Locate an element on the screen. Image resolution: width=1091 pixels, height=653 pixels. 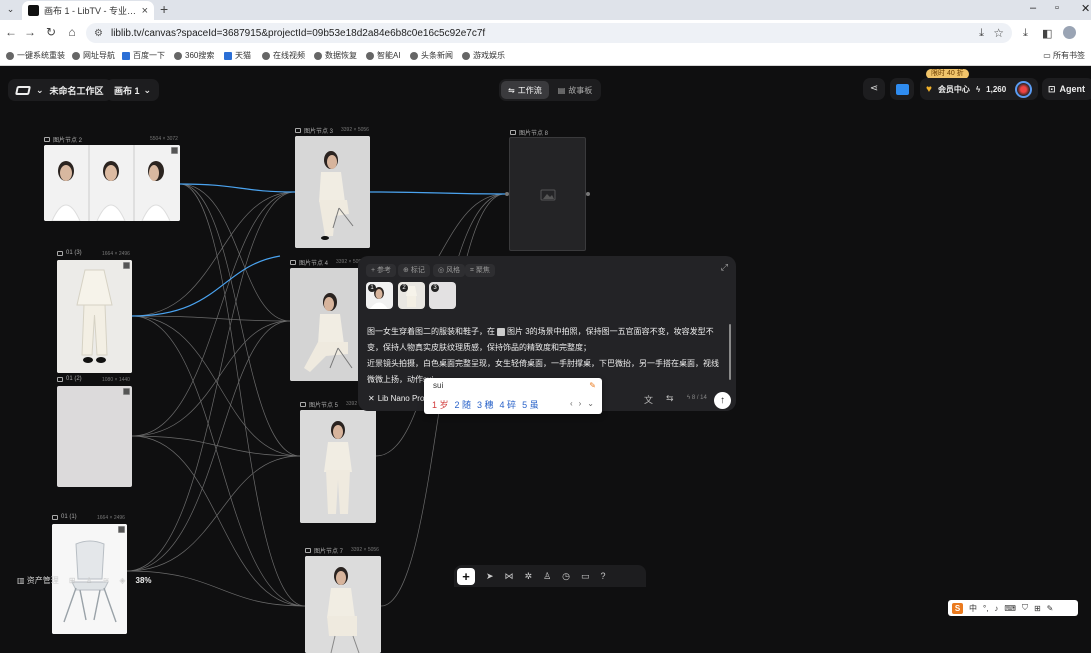
ime-candidate: 1 岁 is located at coordinates (440, 404).